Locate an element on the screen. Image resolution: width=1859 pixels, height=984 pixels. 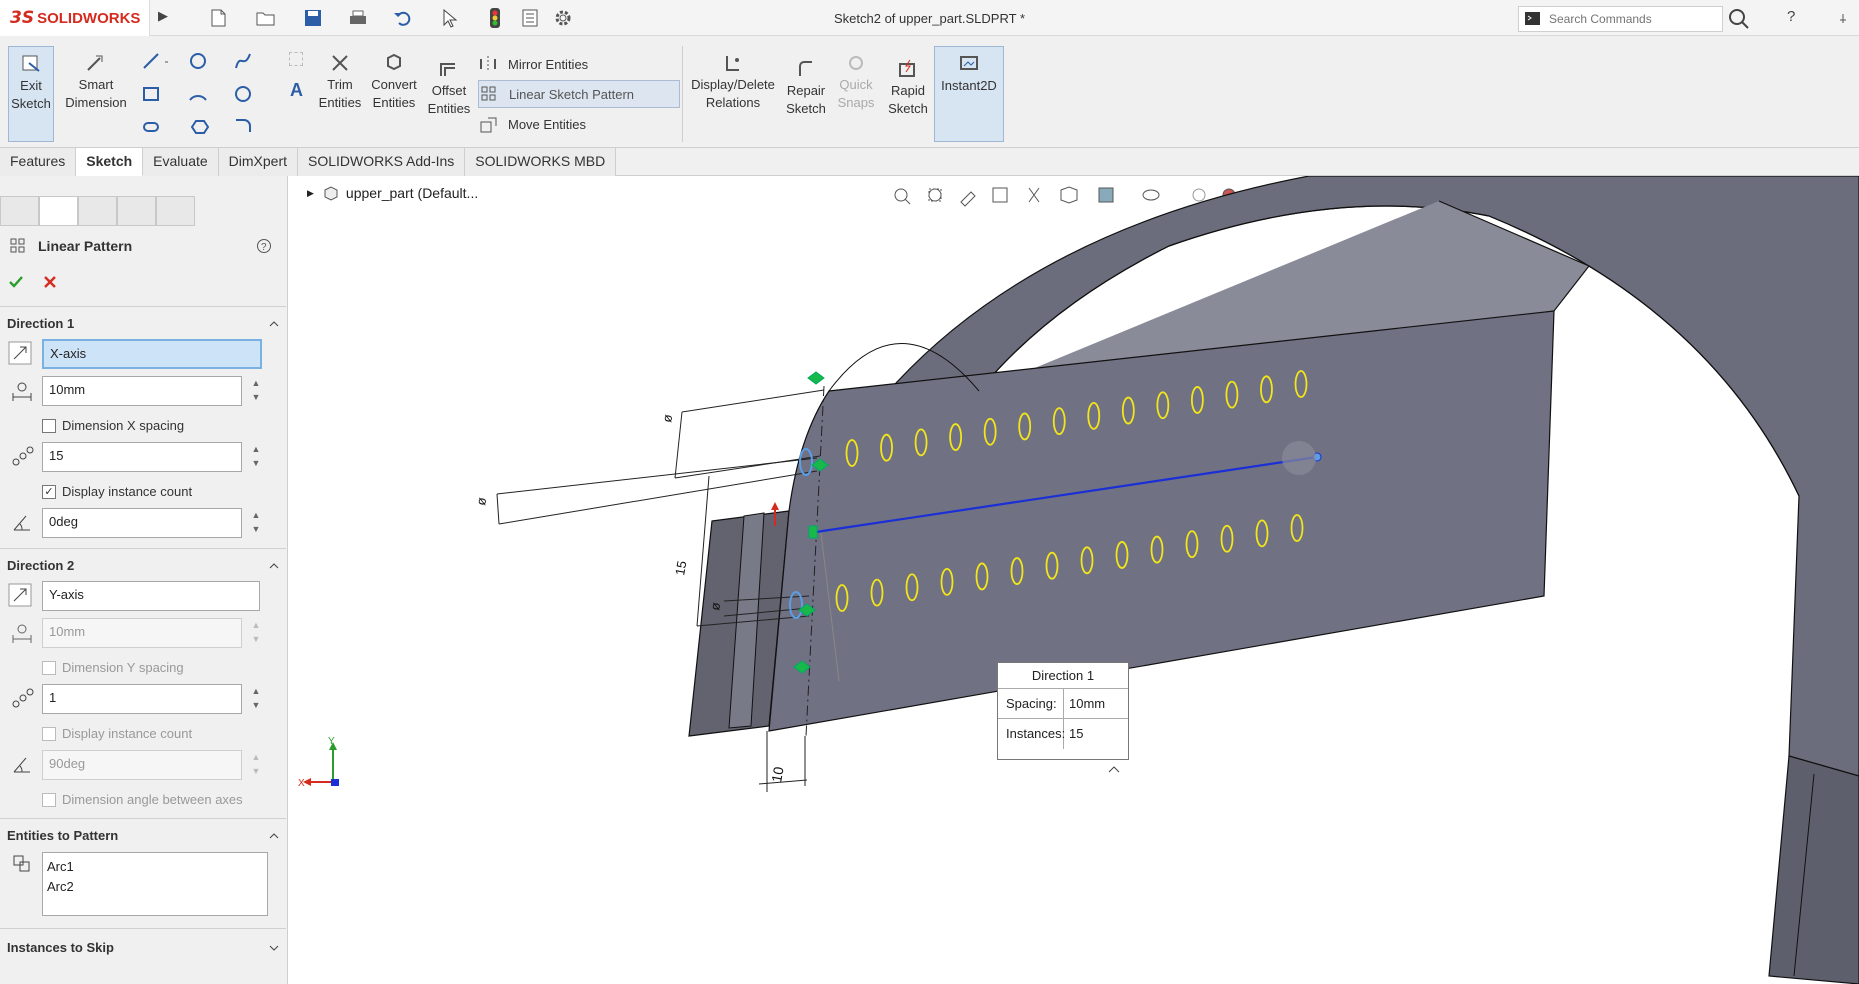
linear-pattern-icon is located at coordinates (17, 245).